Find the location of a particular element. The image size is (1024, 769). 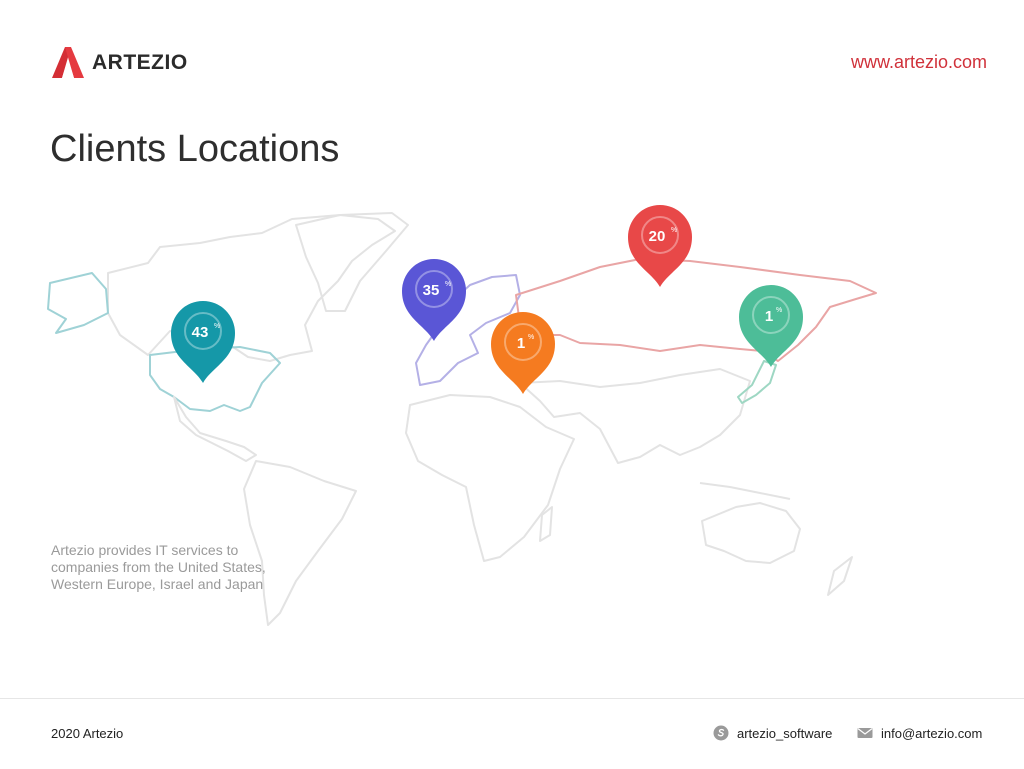

skype-contact: artezio_software is located at coordinates (772, 733).